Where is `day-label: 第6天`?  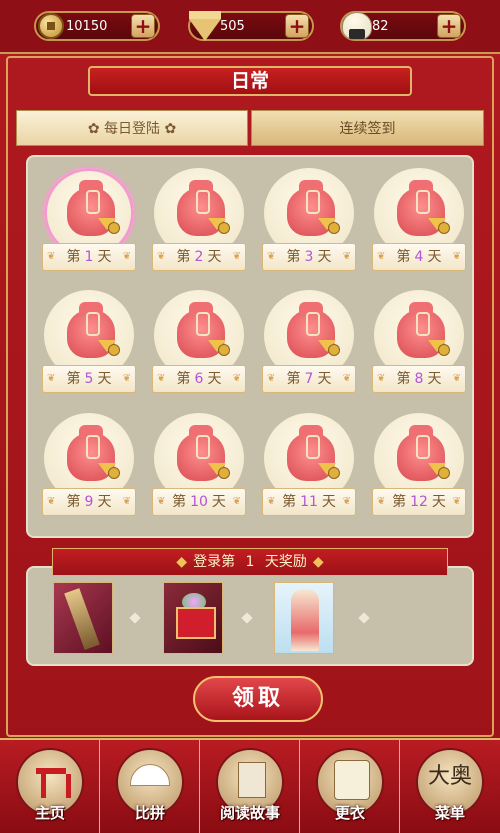
day-label: 第6天 is located at coordinates (199, 379).